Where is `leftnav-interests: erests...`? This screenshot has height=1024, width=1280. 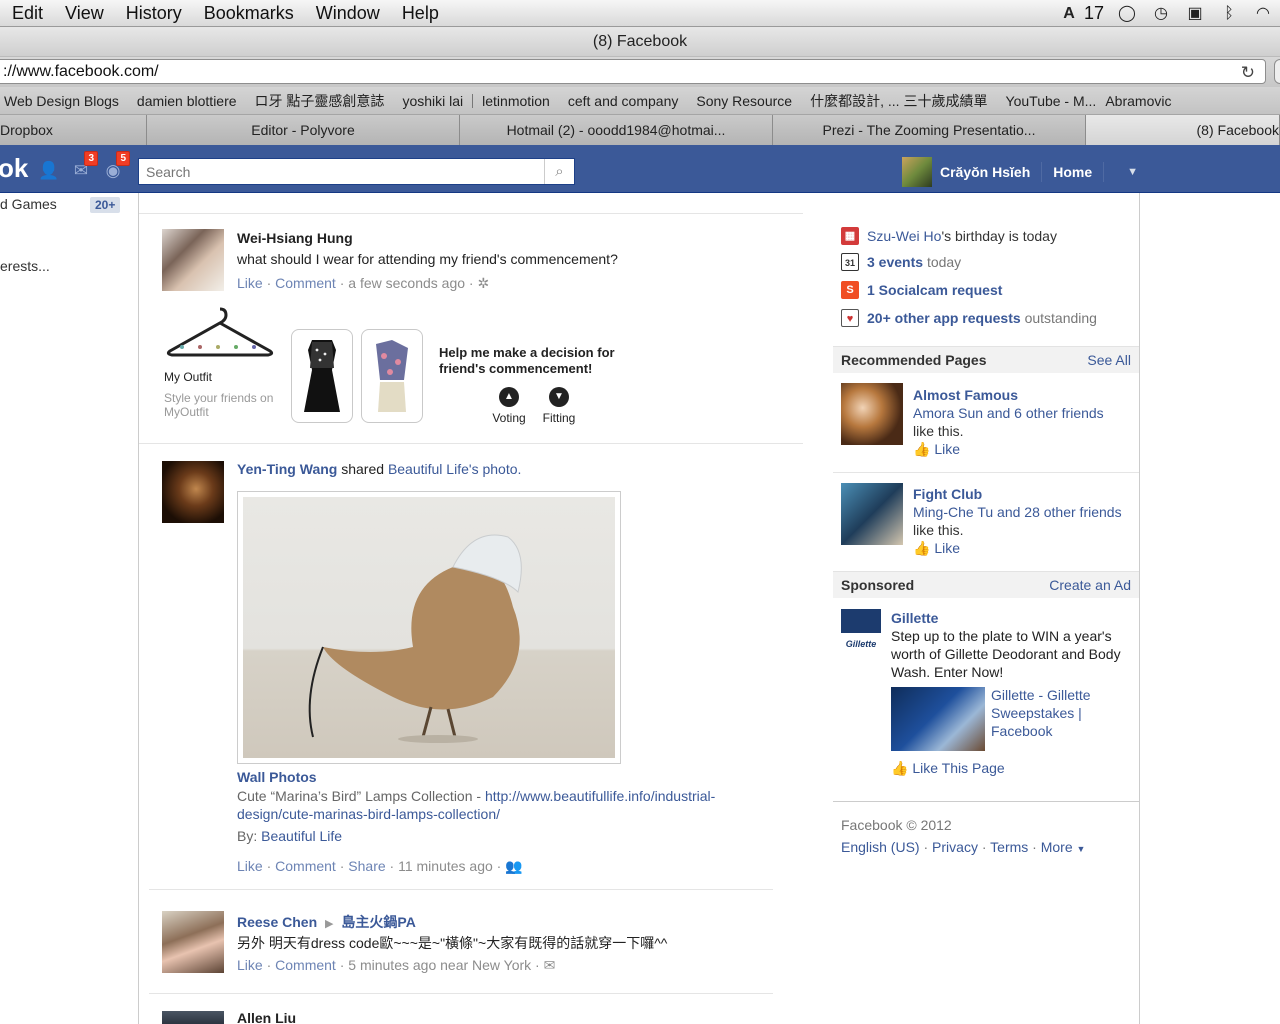
leftnav-interests: erests... is located at coordinates (25, 266).